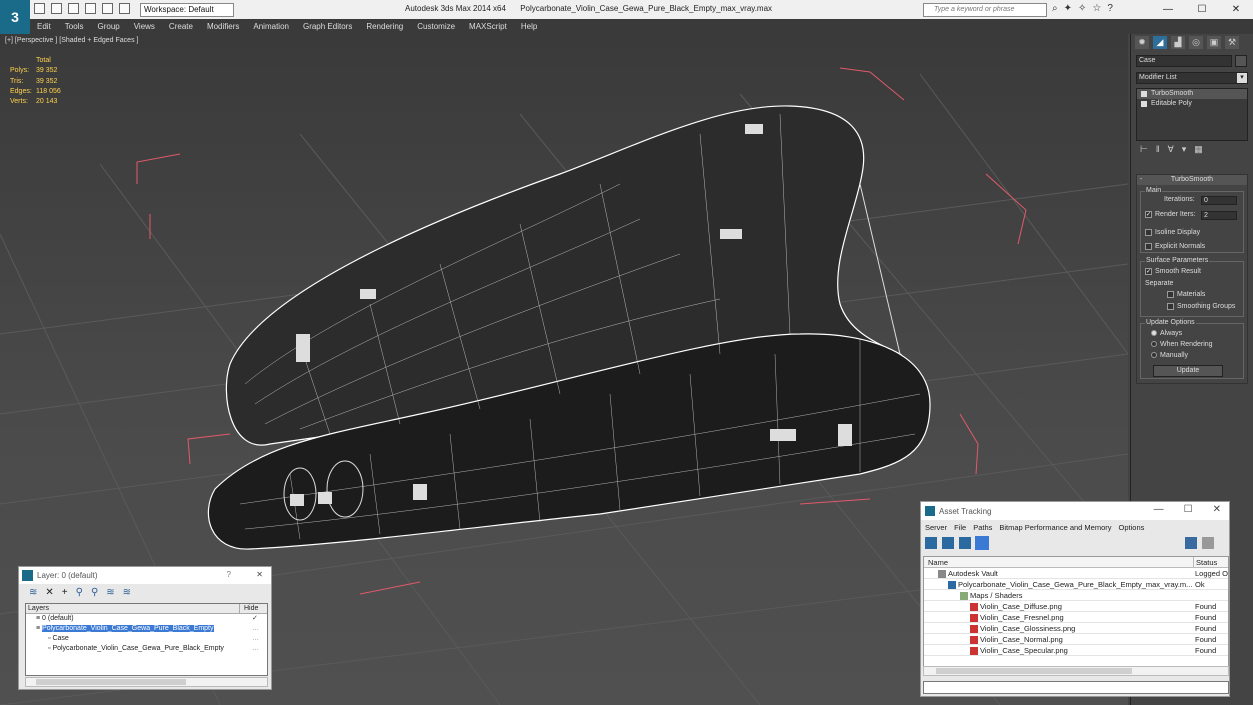 Image resolution: width=1253 pixels, height=705 pixels. What do you see at coordinates (1188, 371) in the screenshot?
I see `update-button: Update` at bounding box center [1188, 371].